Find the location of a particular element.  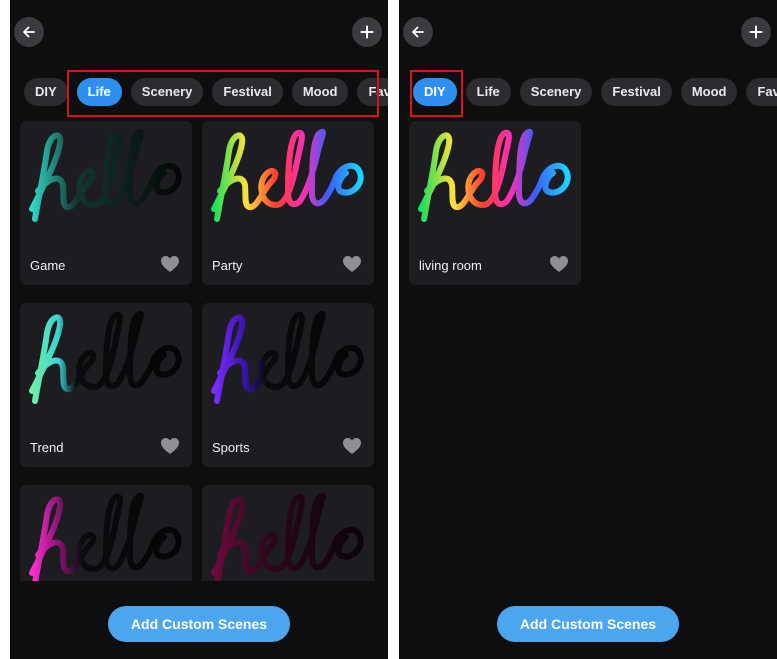

scene-card: Party is located at coordinates (288, 203).